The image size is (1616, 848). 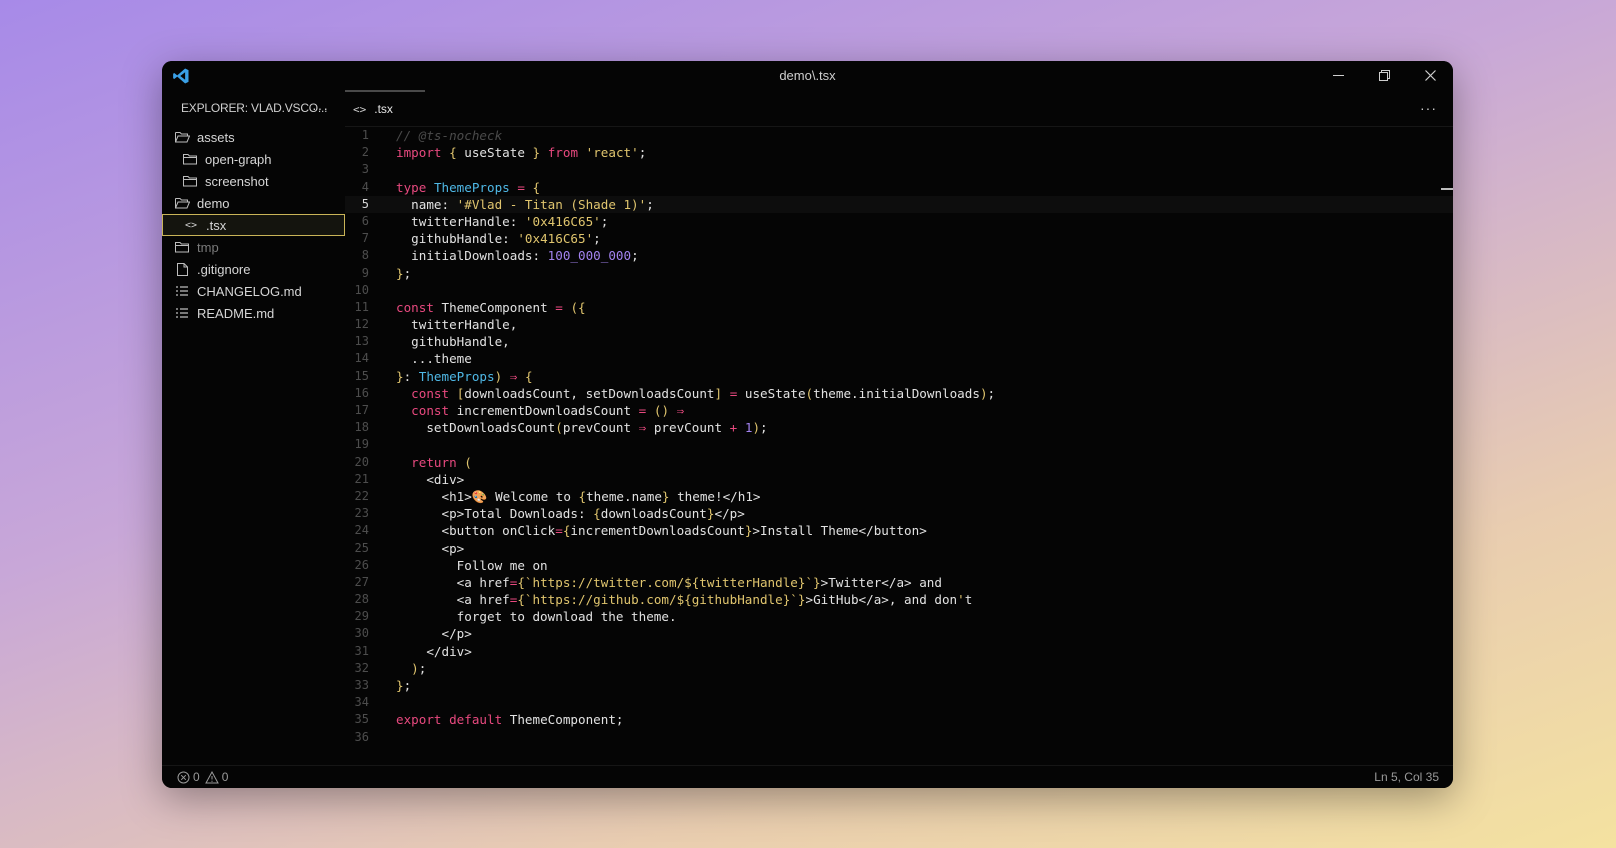 What do you see at coordinates (253, 291) in the screenshot?
I see `tree-item-changelog-md: CHANGELOG.md` at bounding box center [253, 291].